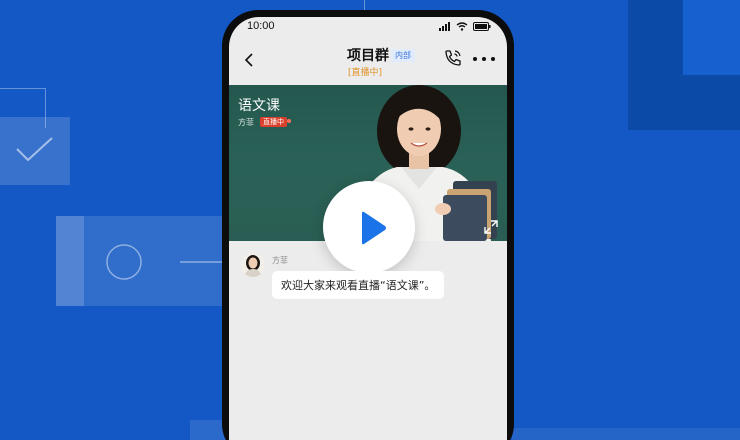  I want to click on status-time: 10:00, so click(261, 26).